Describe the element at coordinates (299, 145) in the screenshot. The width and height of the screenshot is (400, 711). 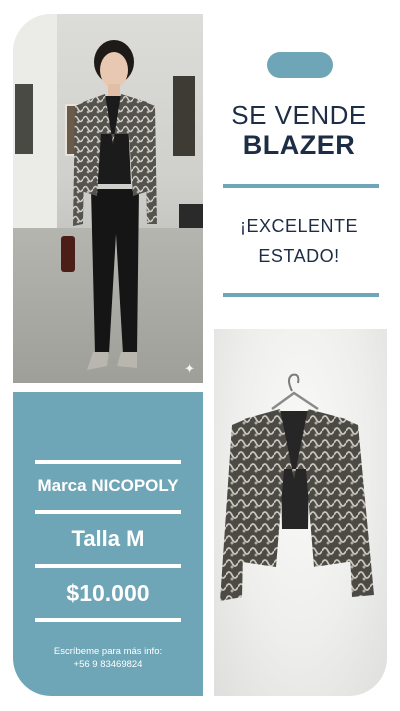
I see `headline-line2: BLAZER` at that location.